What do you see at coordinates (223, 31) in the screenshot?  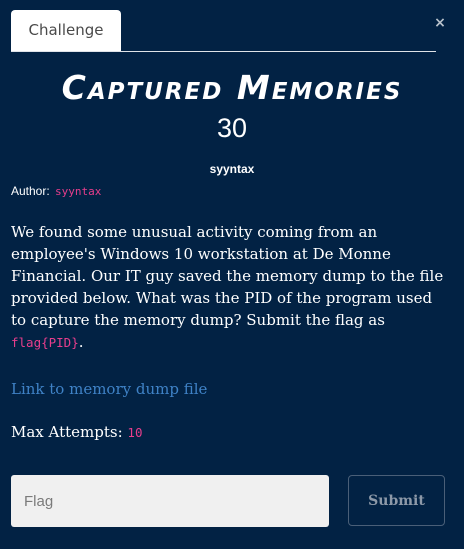 I see `tab-bar: Challenge` at bounding box center [223, 31].